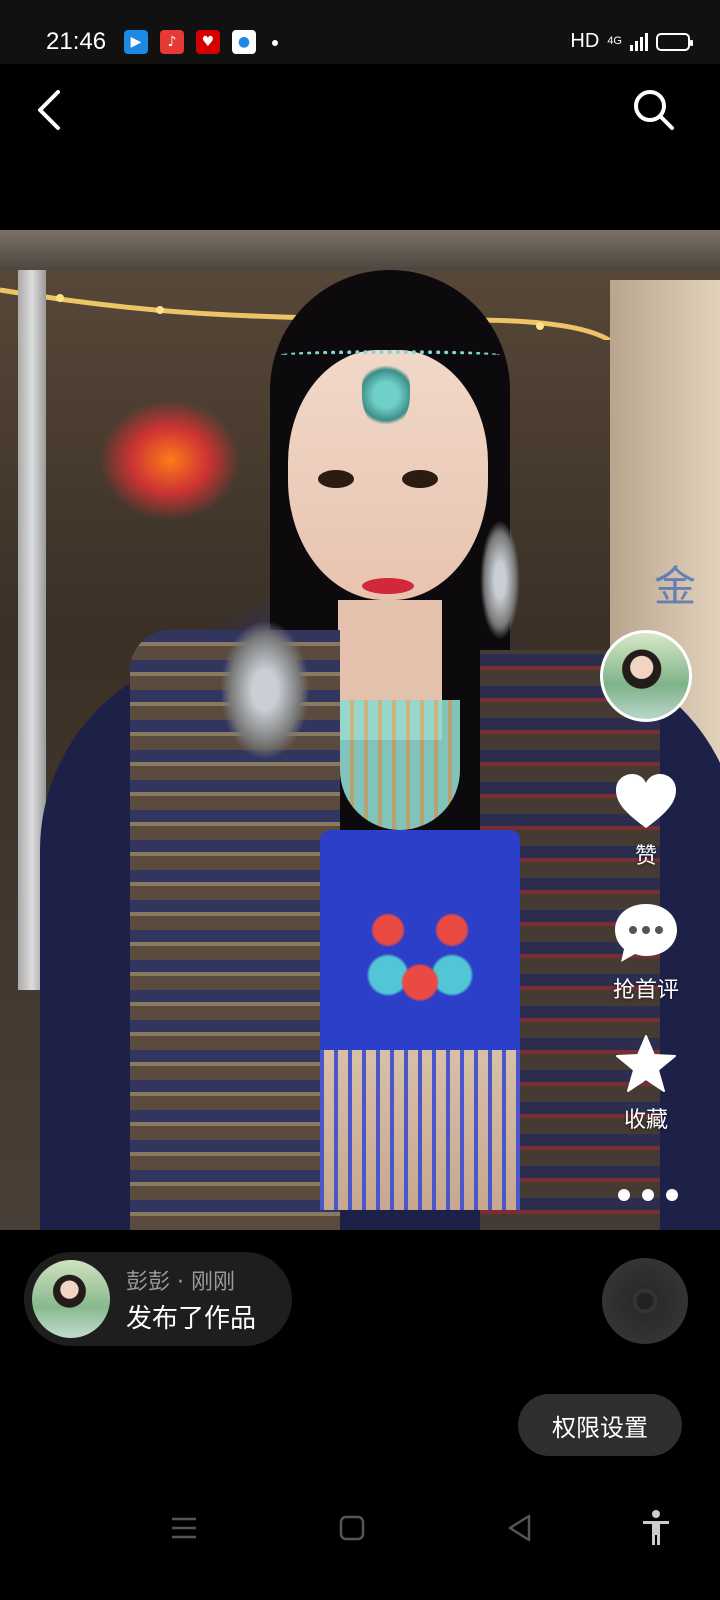 This screenshot has height=1600, width=720. Describe the element at coordinates (180, 1282) in the screenshot. I see `publish-meta: 彭彭 · 刚刚` at that location.